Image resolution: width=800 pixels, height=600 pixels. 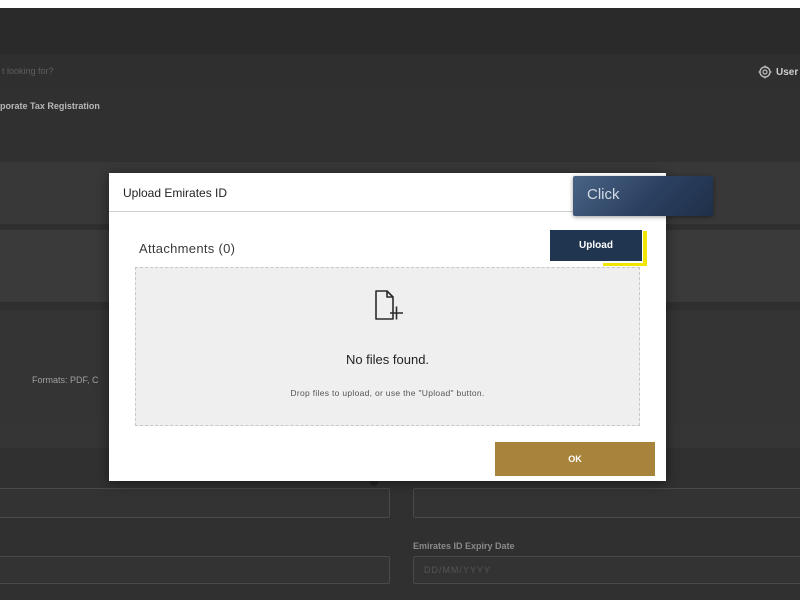 What do you see at coordinates (575, 459) in the screenshot?
I see `ok-button: OK` at bounding box center [575, 459].